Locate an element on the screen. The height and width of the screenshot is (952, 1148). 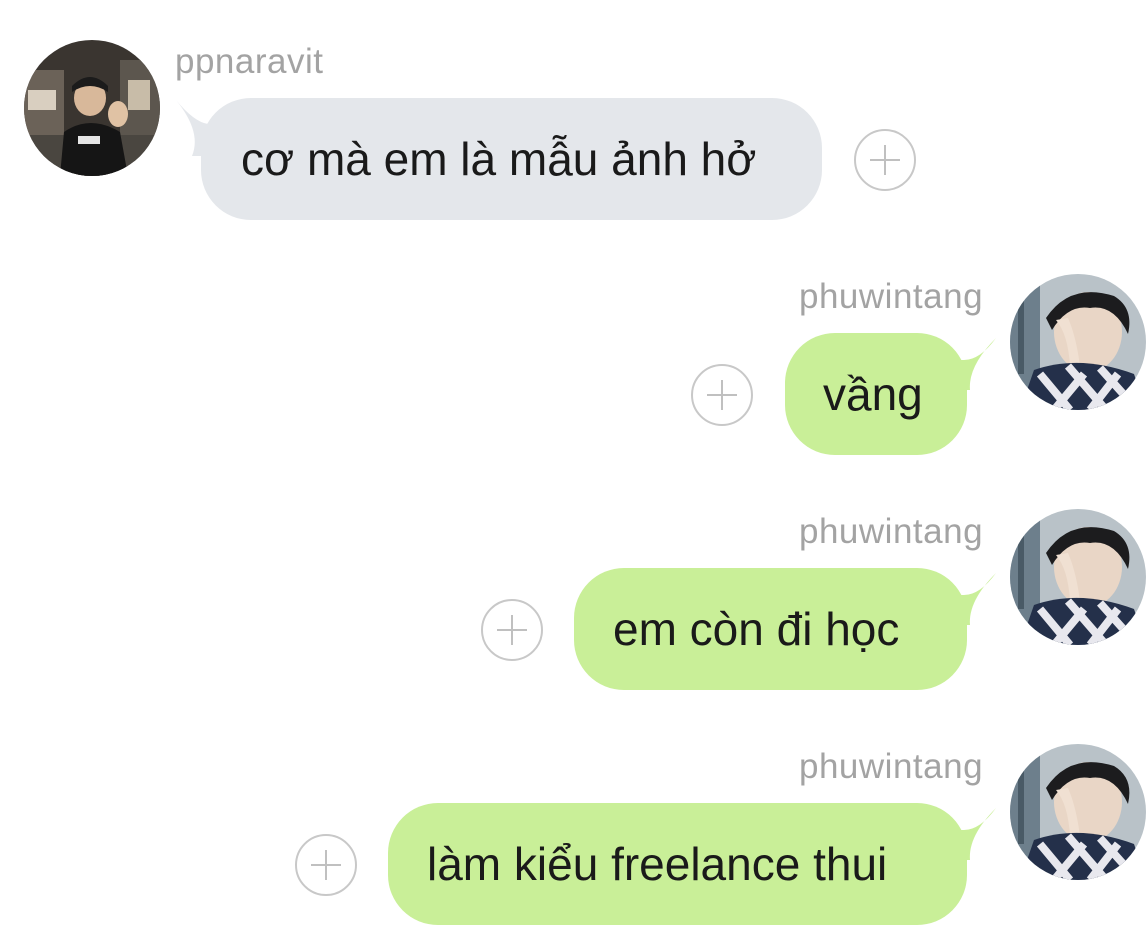
message-text: cơ mà em là mẫu ảnh hở is located at coordinates (499, 159).